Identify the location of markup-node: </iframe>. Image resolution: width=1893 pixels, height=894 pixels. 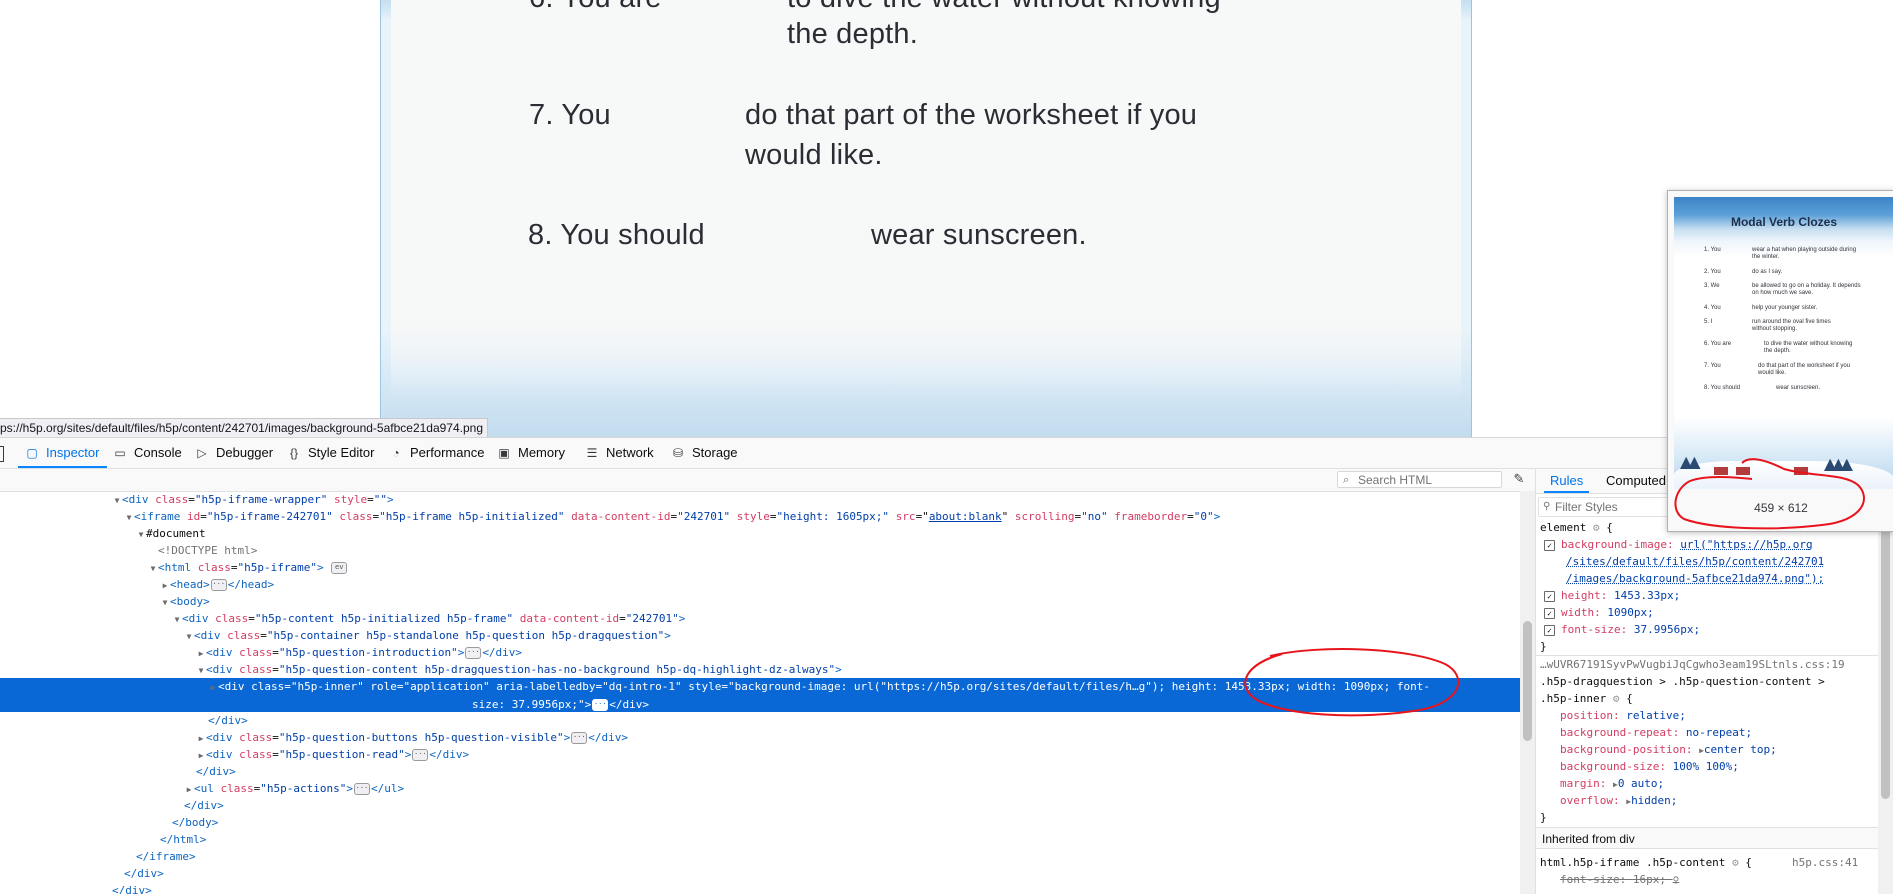
(760, 856).